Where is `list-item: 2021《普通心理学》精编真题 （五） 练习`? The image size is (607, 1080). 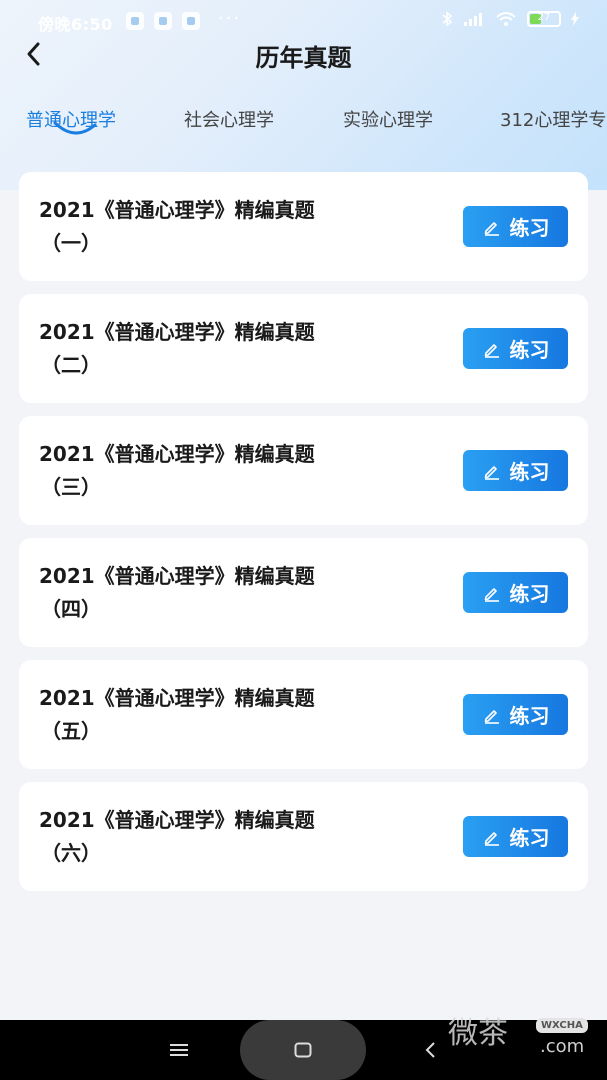 list-item: 2021《普通心理学》精编真题 （五） 练习 is located at coordinates (303, 714).